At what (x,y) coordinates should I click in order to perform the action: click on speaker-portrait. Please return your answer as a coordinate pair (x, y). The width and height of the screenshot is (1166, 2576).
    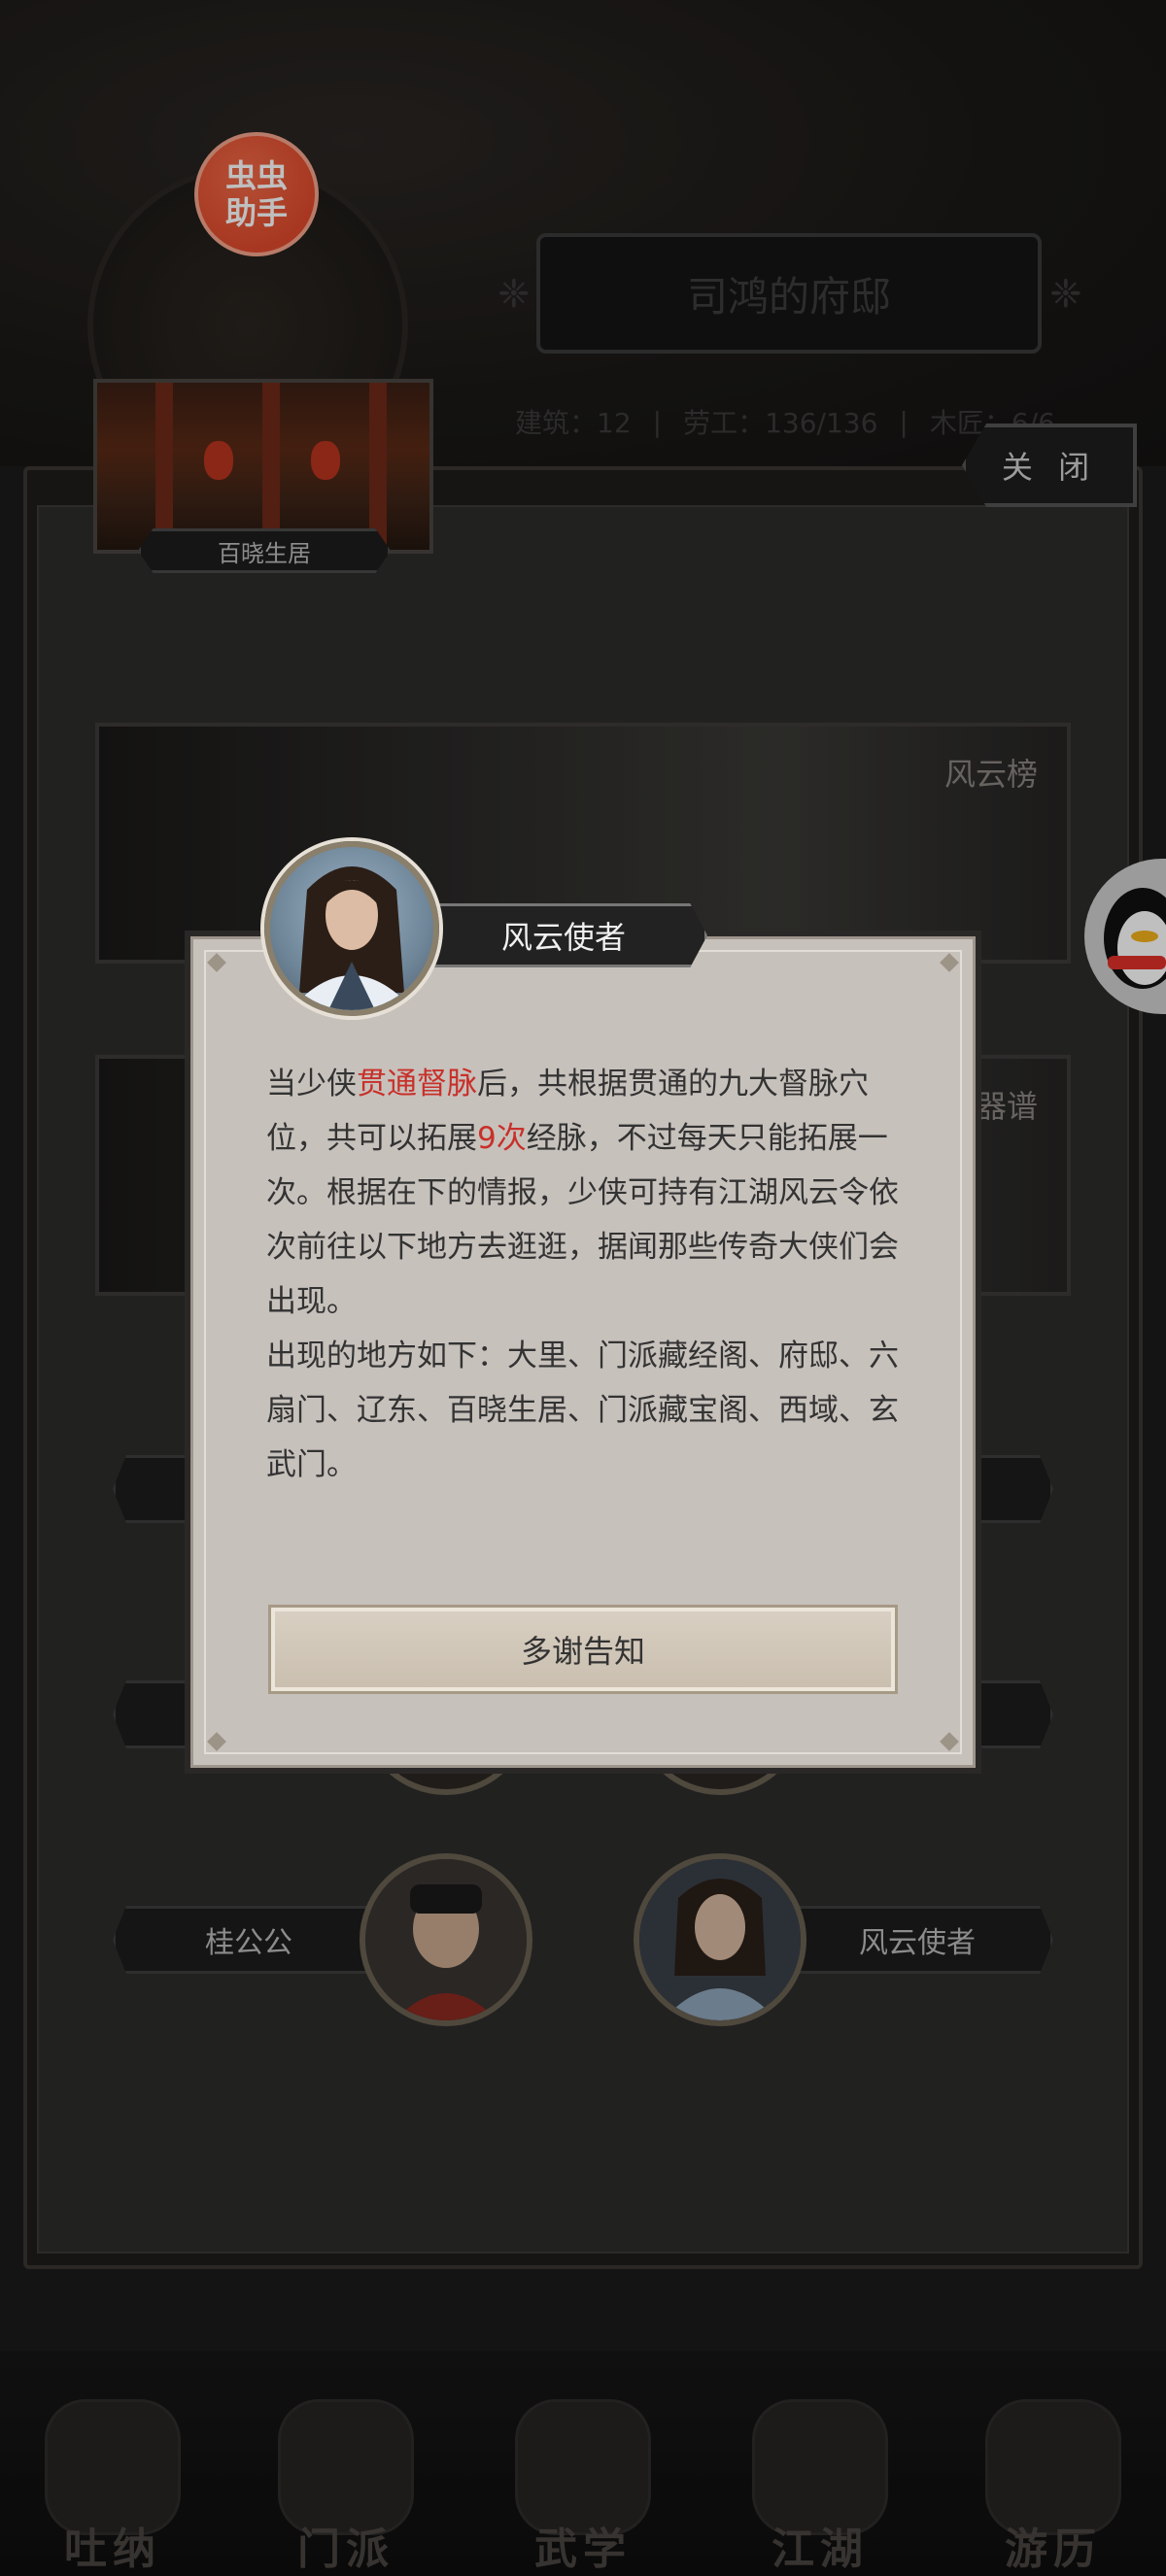
    Looking at the image, I should click on (351, 928).